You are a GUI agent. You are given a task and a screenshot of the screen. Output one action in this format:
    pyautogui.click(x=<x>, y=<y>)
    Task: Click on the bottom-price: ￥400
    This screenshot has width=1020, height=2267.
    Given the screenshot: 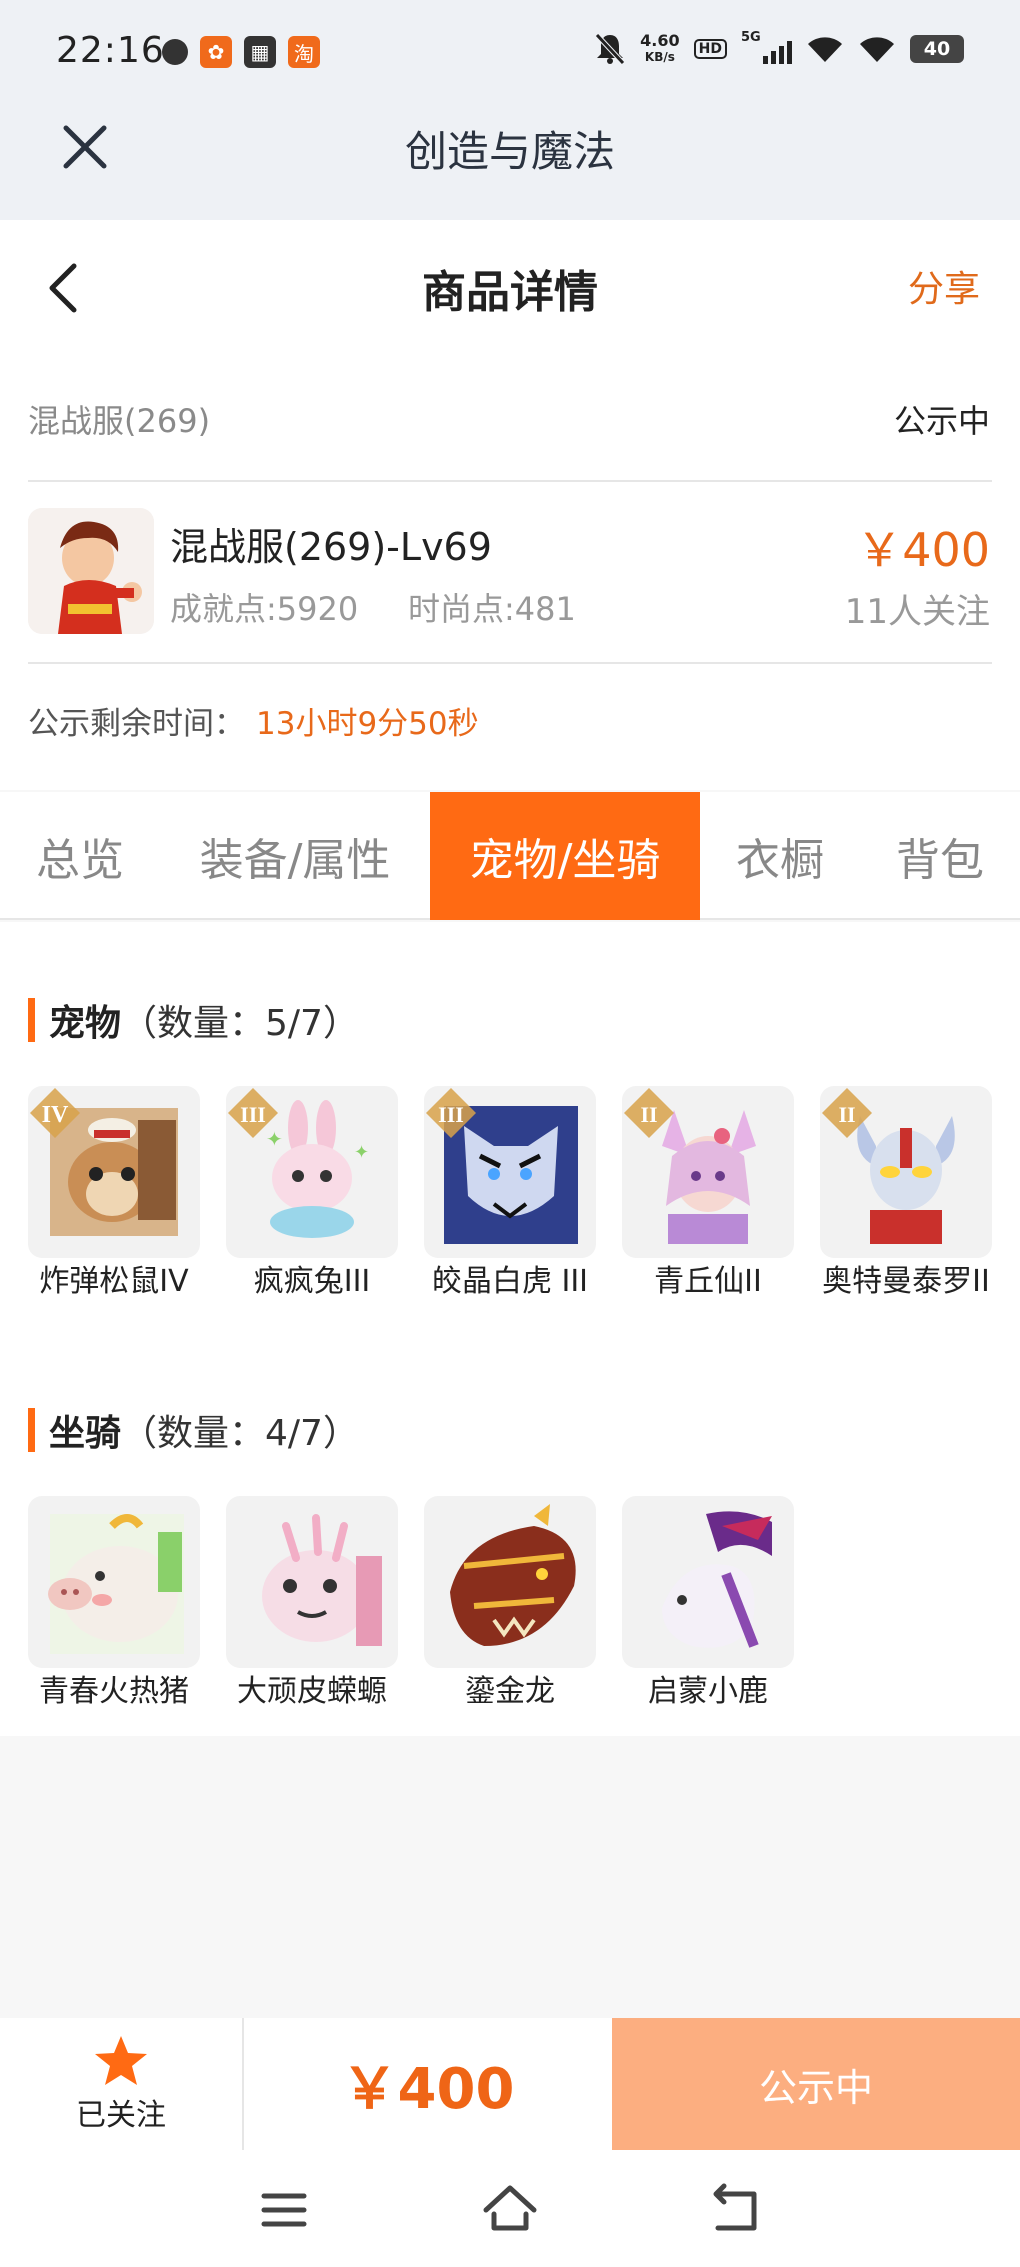 What is the action you would take?
    pyautogui.click(x=428, y=2089)
    